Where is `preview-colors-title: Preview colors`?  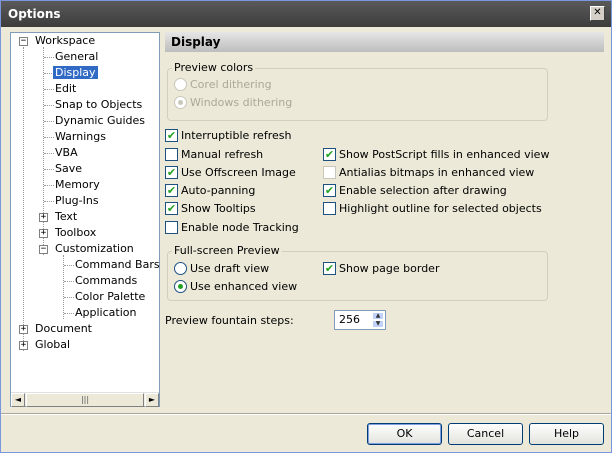
preview-colors-title: Preview colors is located at coordinates (214, 67).